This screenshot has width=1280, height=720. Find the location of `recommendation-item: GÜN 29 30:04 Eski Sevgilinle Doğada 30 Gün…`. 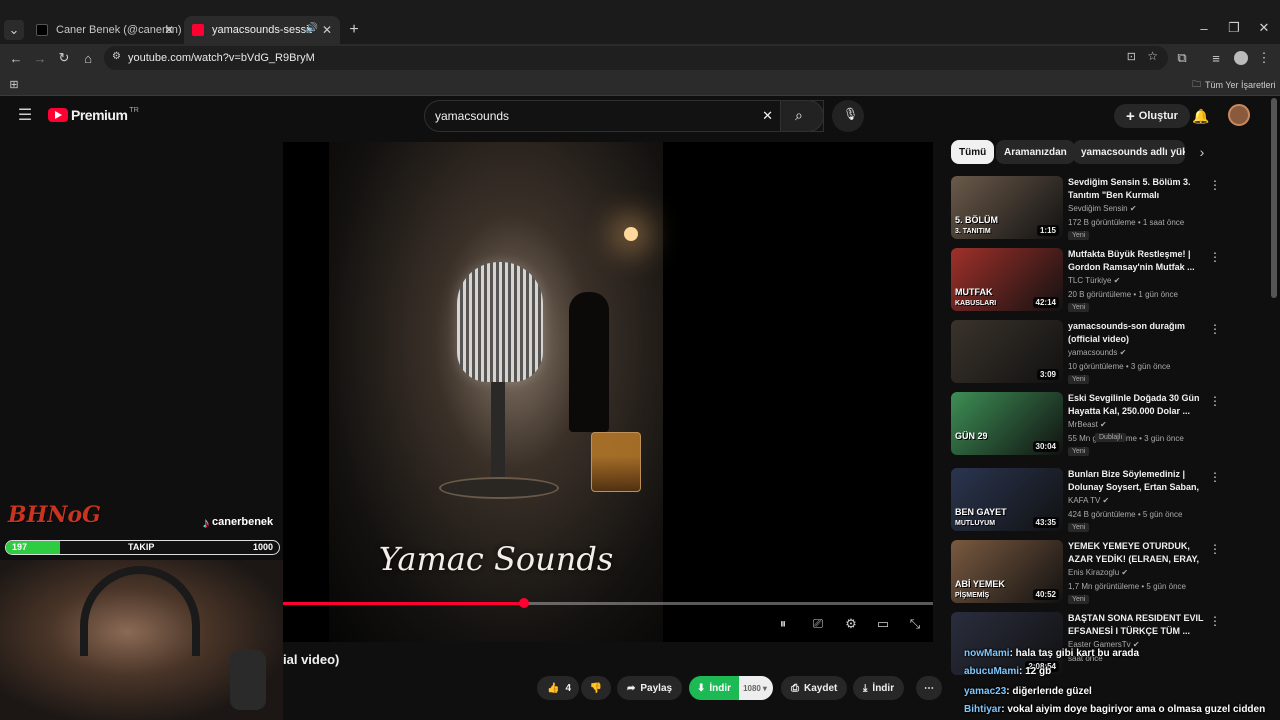

recommendation-item: GÜN 29 30:04 Eski Sevgilinle Doğada 30 Gün… is located at coordinates (1101, 425).